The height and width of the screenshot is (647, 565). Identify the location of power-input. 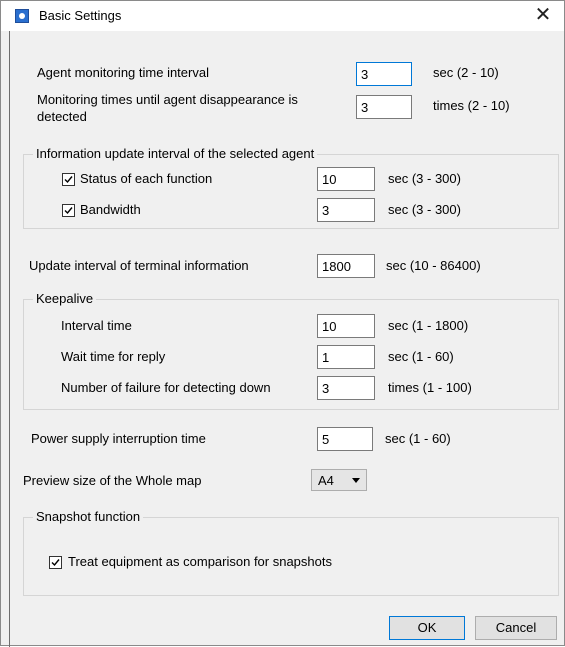
(345, 439).